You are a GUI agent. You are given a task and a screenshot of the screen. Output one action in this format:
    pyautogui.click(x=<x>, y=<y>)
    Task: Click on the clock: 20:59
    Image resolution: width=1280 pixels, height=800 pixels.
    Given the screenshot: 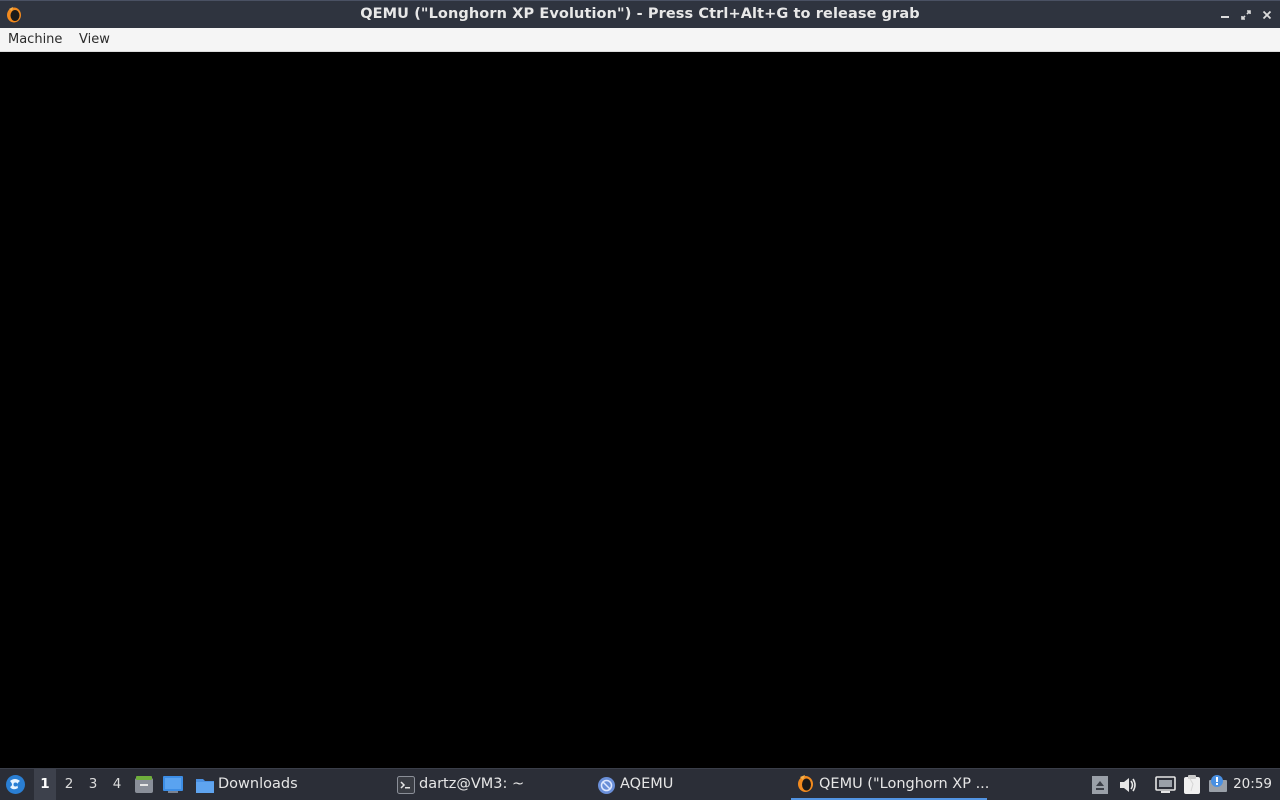 What is the action you would take?
    pyautogui.click(x=1252, y=784)
    